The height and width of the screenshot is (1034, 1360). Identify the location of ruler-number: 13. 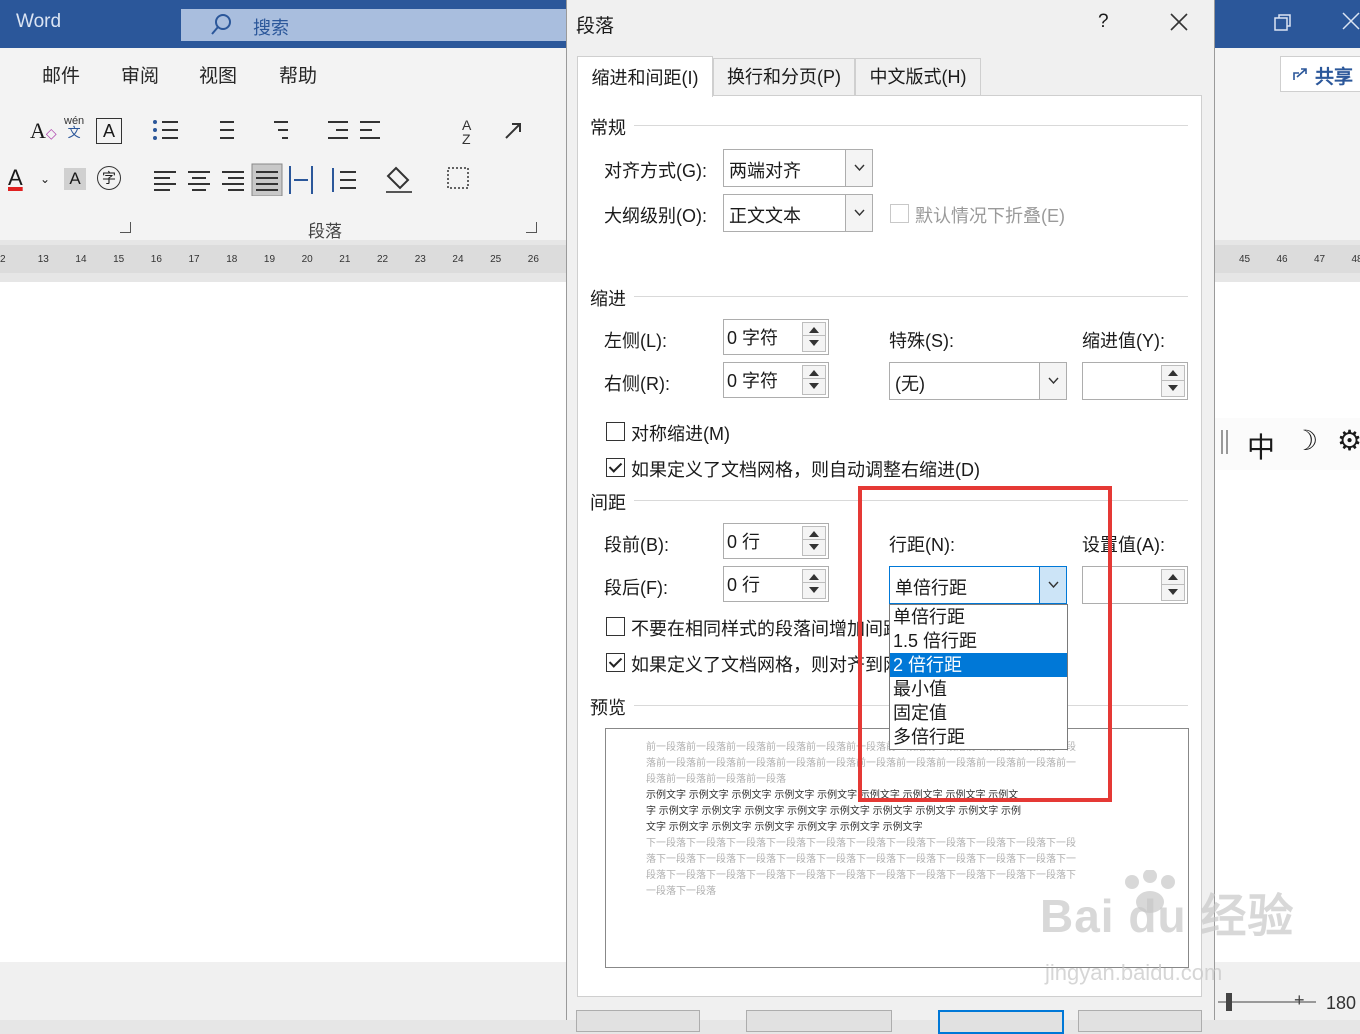
(43, 259).